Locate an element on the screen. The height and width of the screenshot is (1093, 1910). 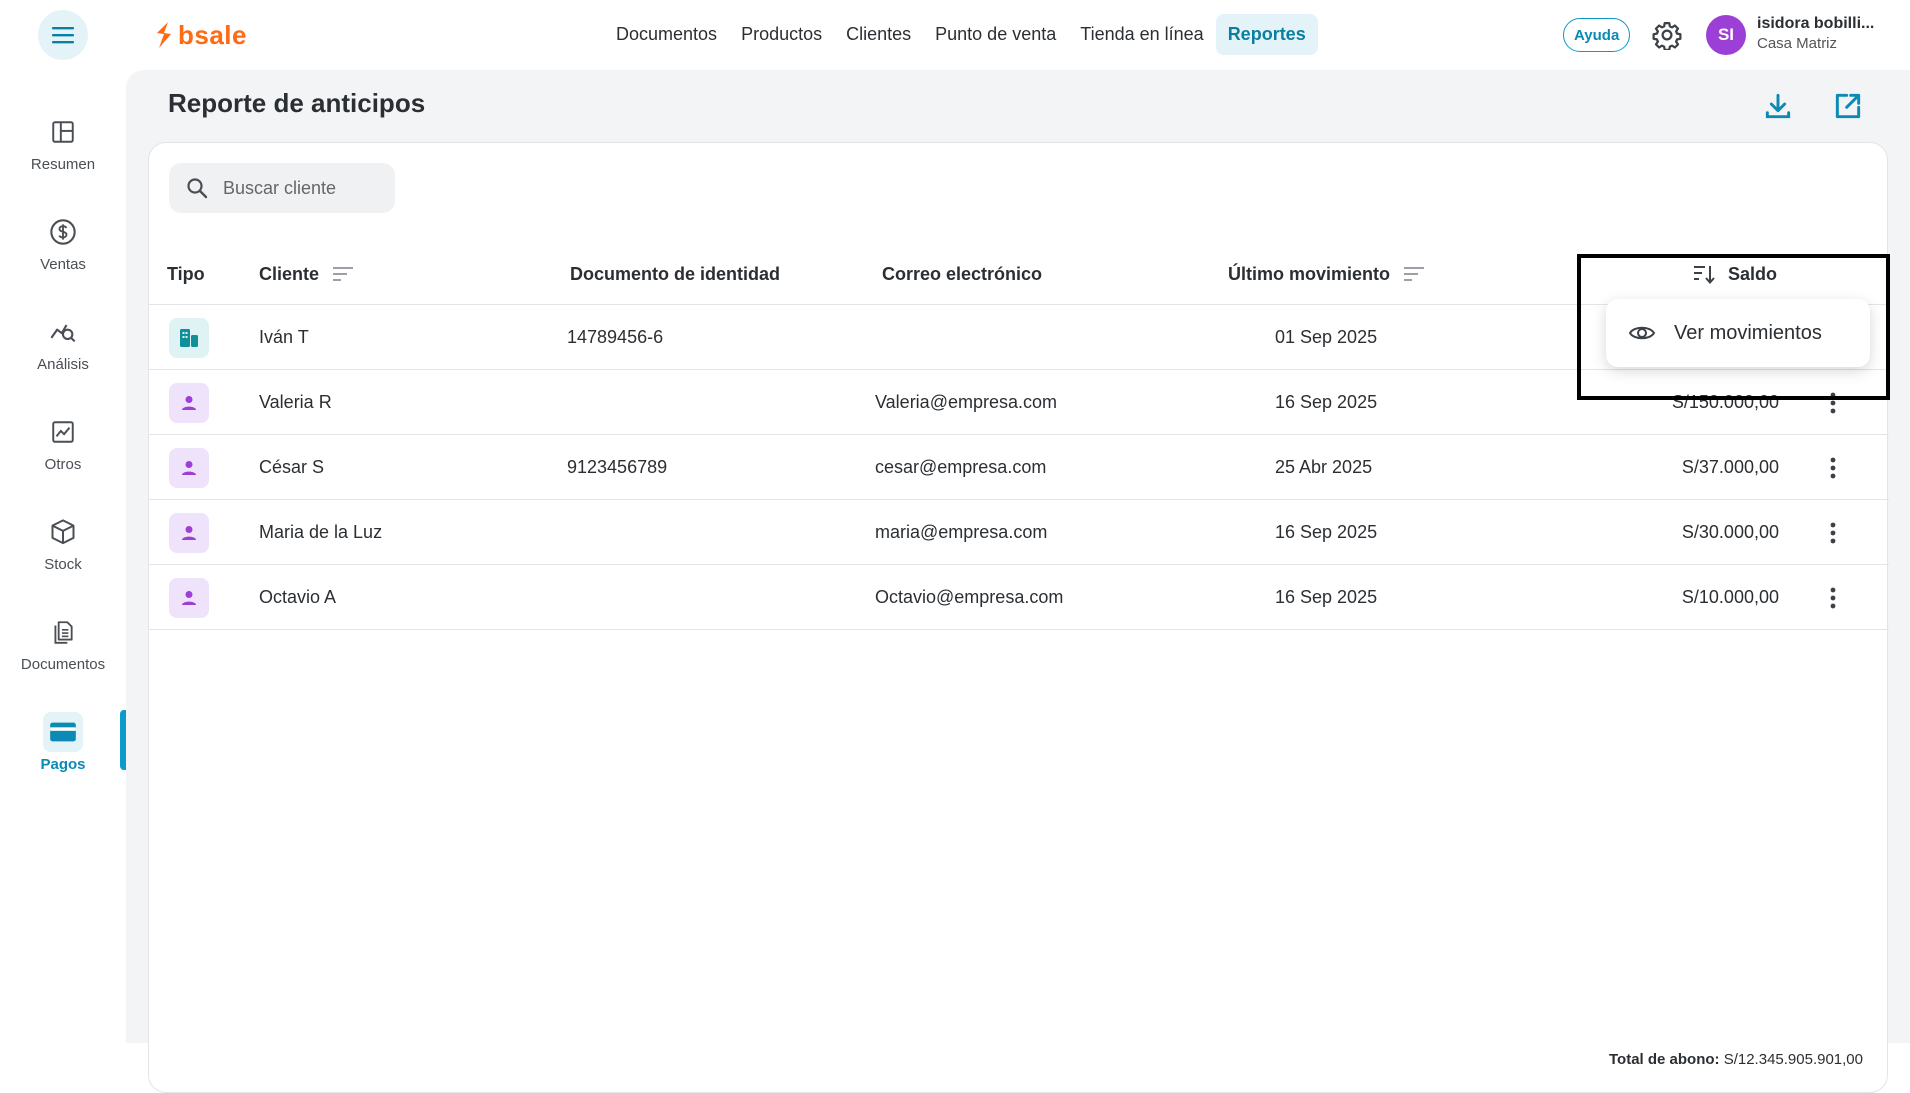
col-correo: Correo electrónico is located at coordinates (962, 273).